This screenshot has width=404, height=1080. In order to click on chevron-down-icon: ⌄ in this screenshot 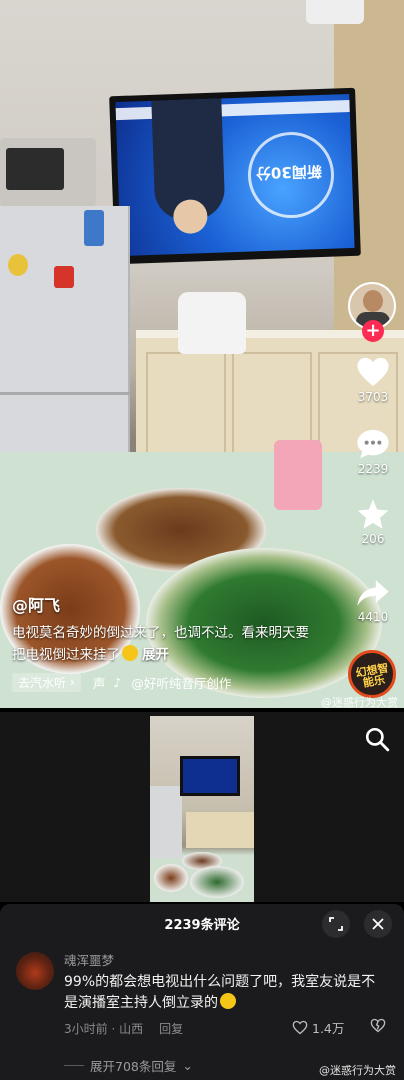, I will do `click(187, 1065)`.